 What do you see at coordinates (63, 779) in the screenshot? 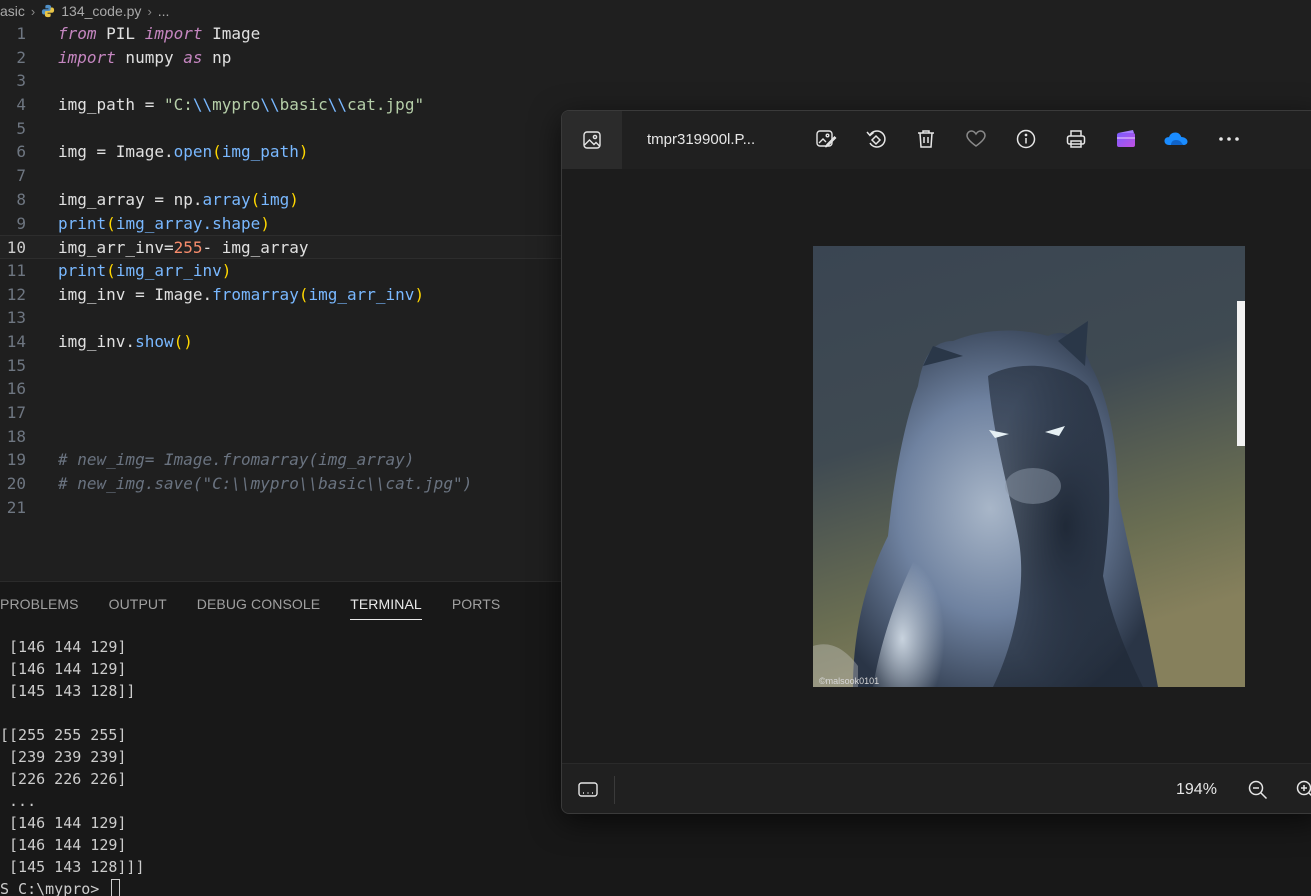
I see `terminal-line: [226 226 226]` at bounding box center [63, 779].